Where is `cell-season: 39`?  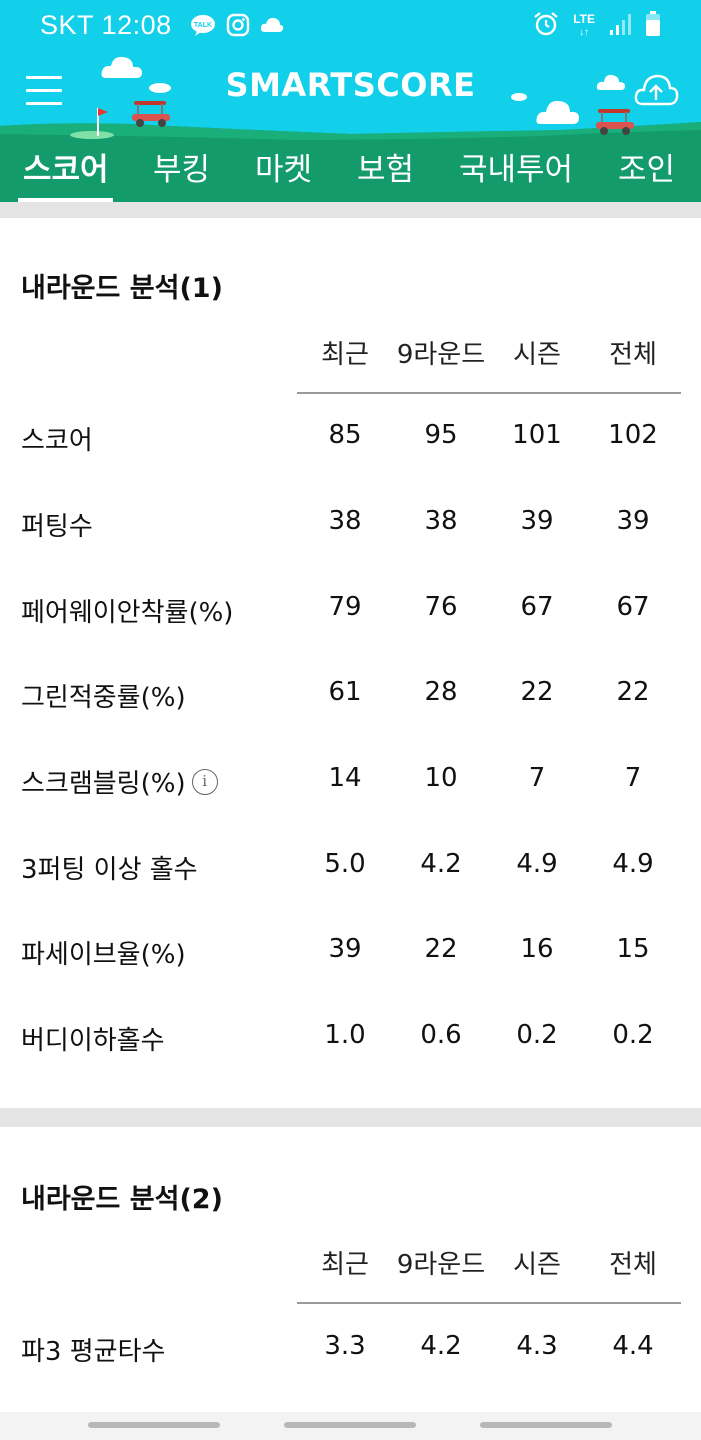
cell-season: 39 is located at coordinates (537, 521).